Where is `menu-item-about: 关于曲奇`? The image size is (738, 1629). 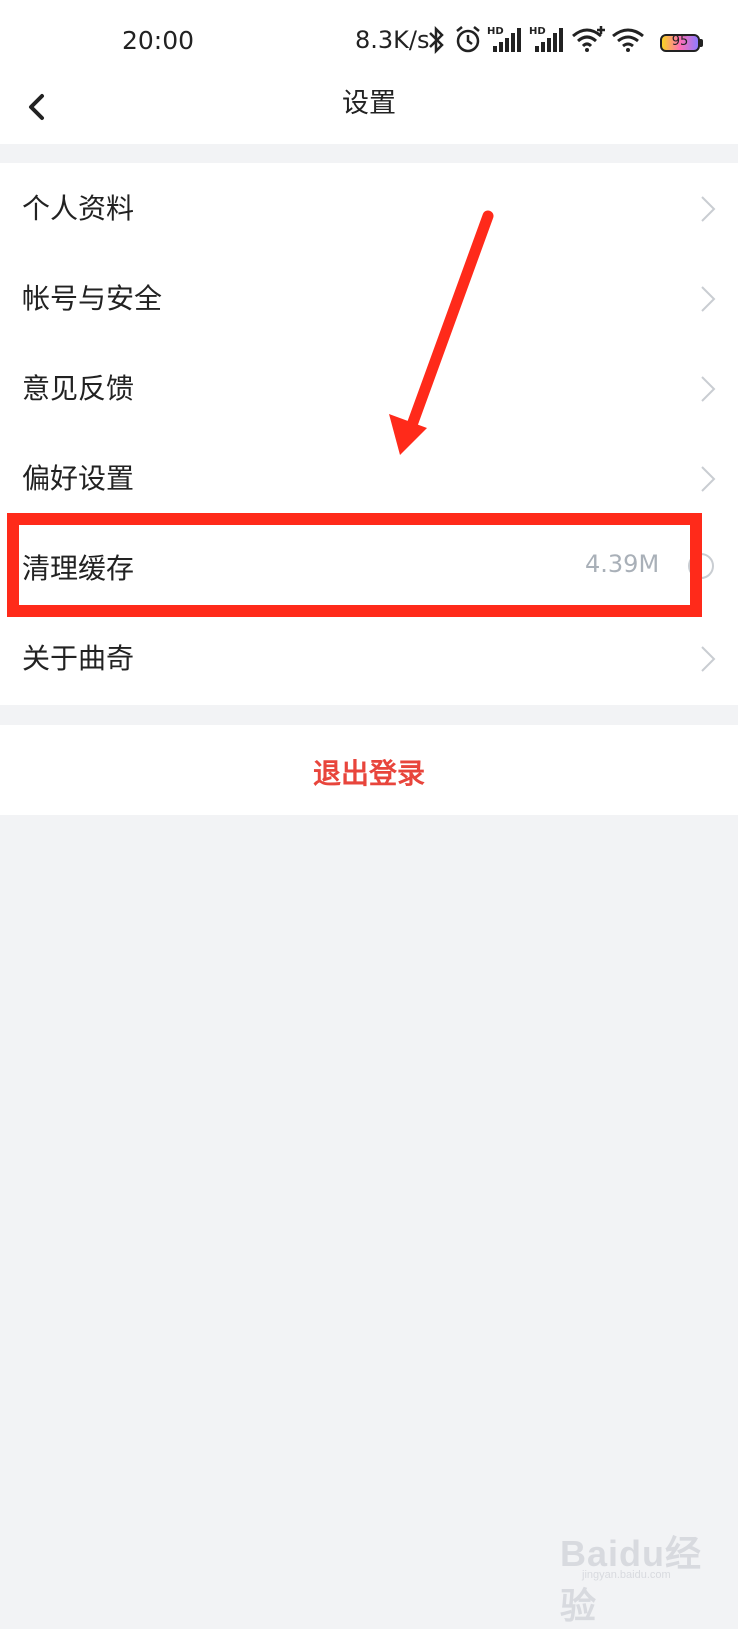
menu-item-about: 关于曲奇 is located at coordinates (369, 658).